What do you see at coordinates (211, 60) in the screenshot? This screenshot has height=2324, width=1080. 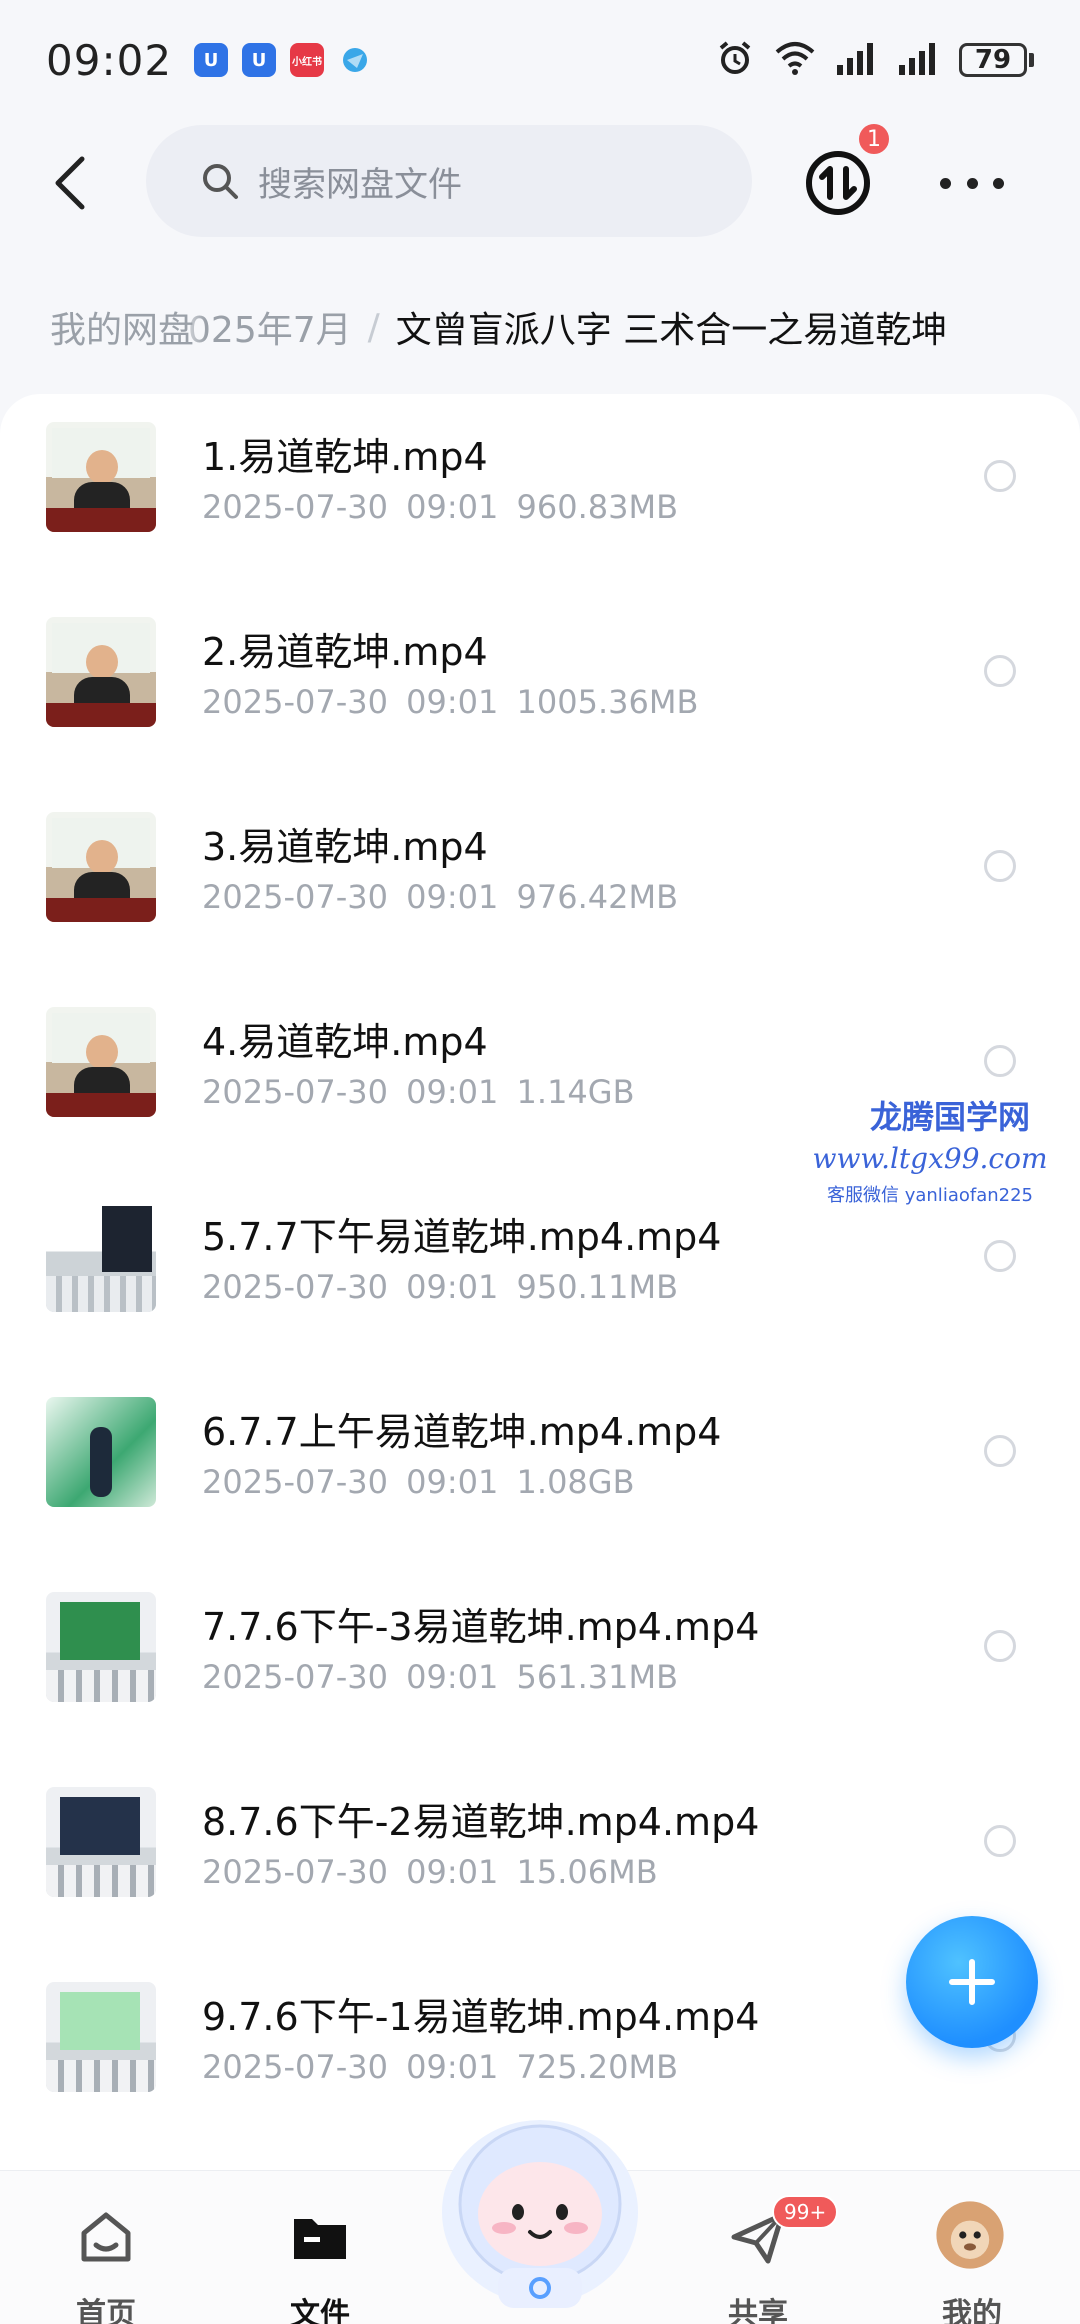 I see `app-notification-icon: U` at bounding box center [211, 60].